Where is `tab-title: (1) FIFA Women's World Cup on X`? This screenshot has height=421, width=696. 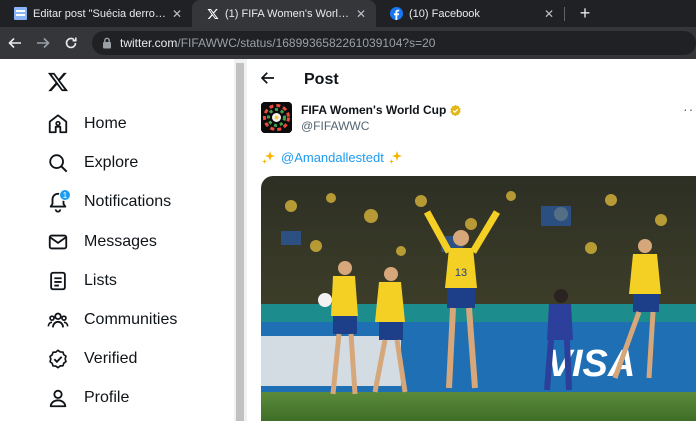
tab-title: (1) FIFA Women's World Cup on X is located at coordinates (287, 13).